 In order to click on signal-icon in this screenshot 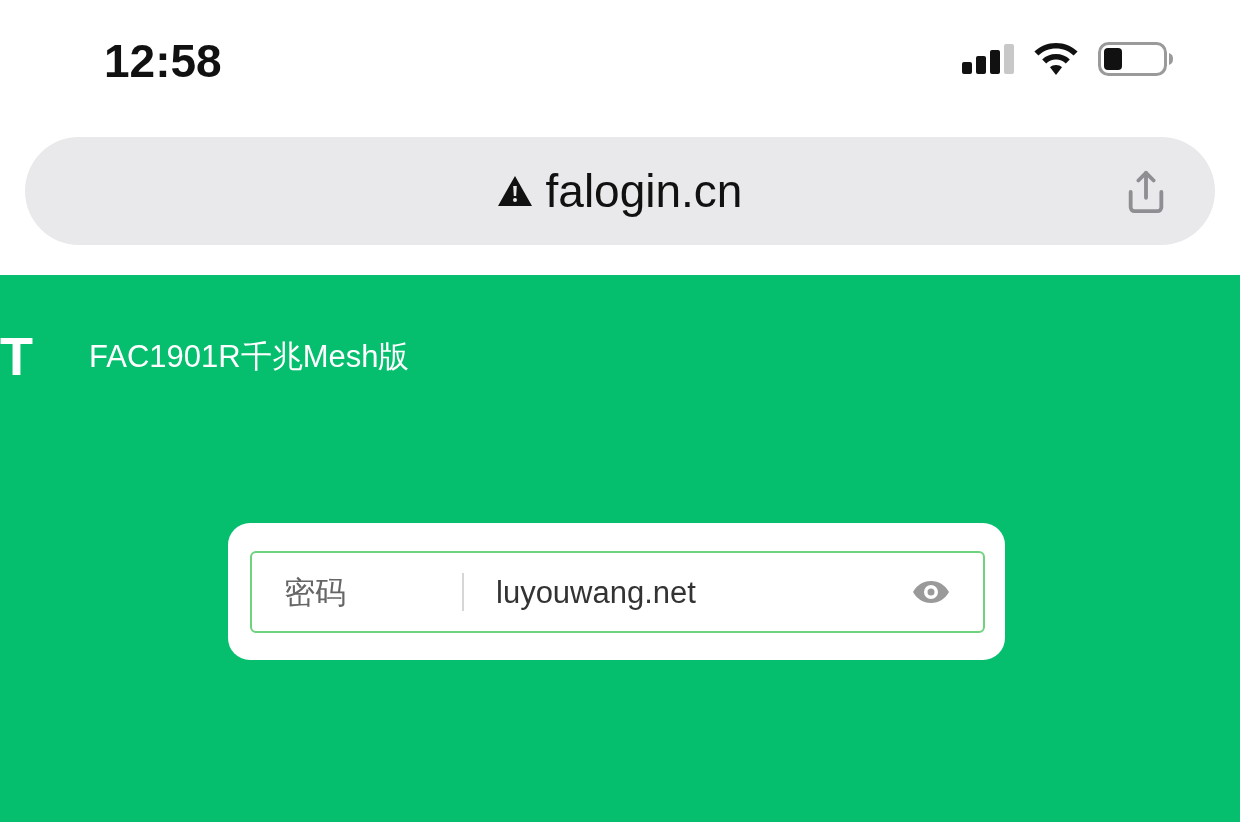, I will do `click(988, 59)`.